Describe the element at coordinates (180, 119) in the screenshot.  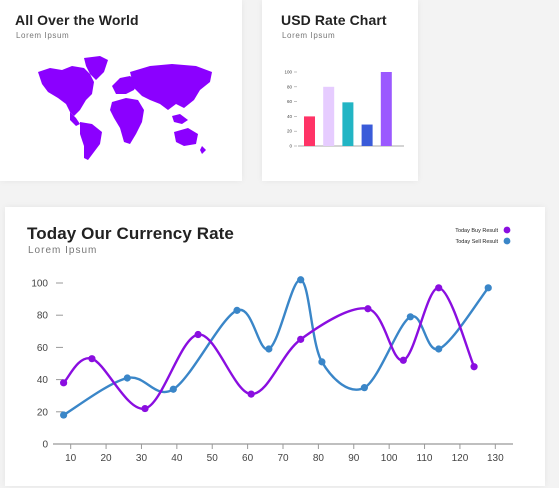
I see `map-se-asia` at that location.